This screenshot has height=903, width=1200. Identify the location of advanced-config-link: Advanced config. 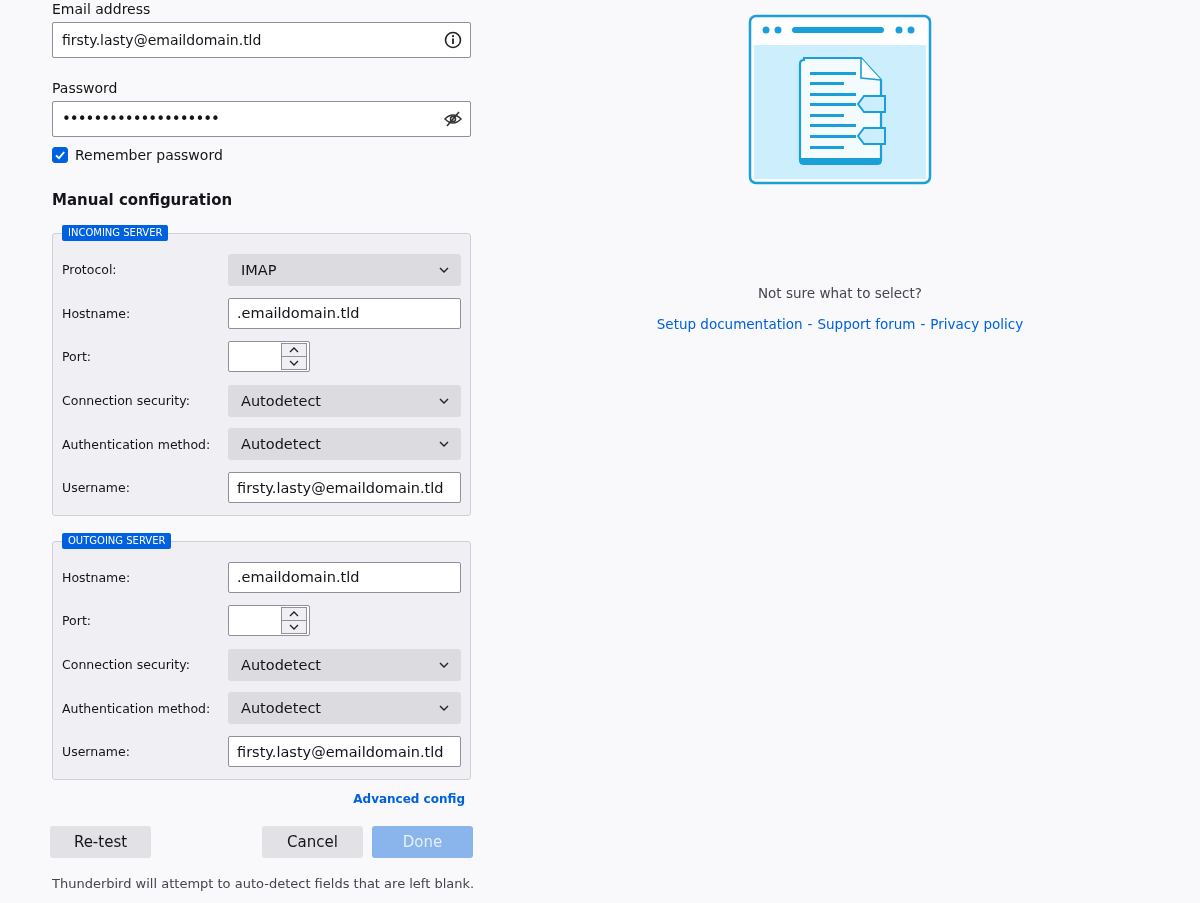
(409, 798).